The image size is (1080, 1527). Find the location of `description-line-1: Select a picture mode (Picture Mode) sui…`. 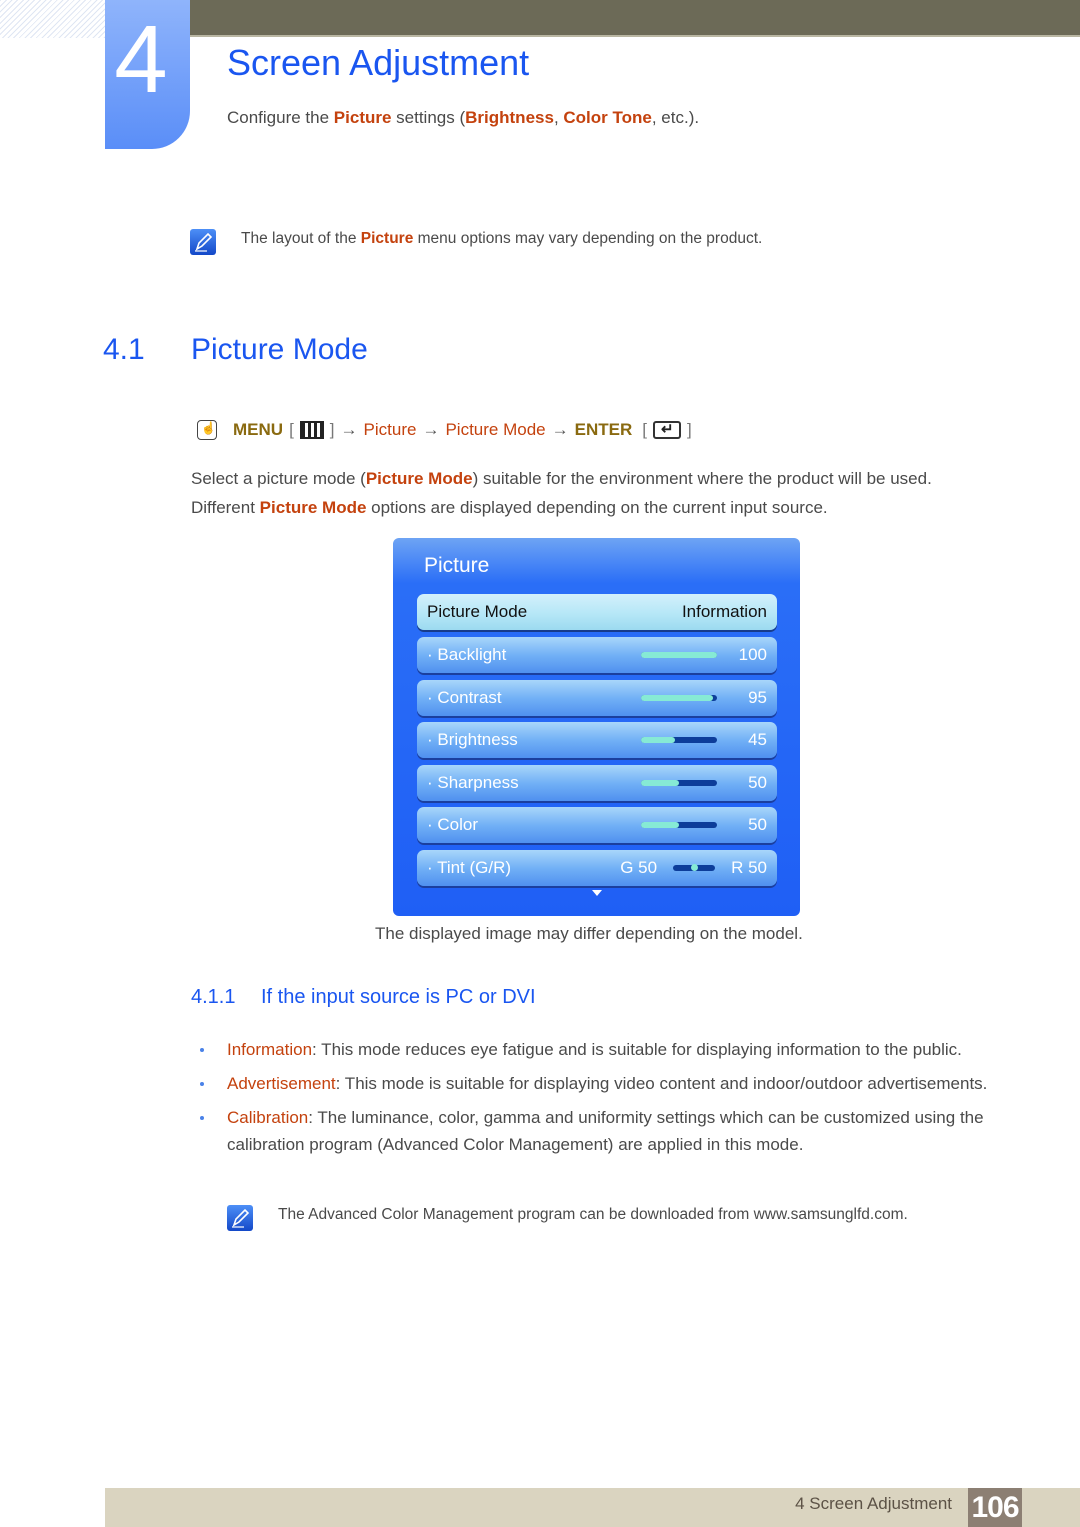

description-line-1: Select a picture mode (Picture Mode) sui… is located at coordinates (561, 479).